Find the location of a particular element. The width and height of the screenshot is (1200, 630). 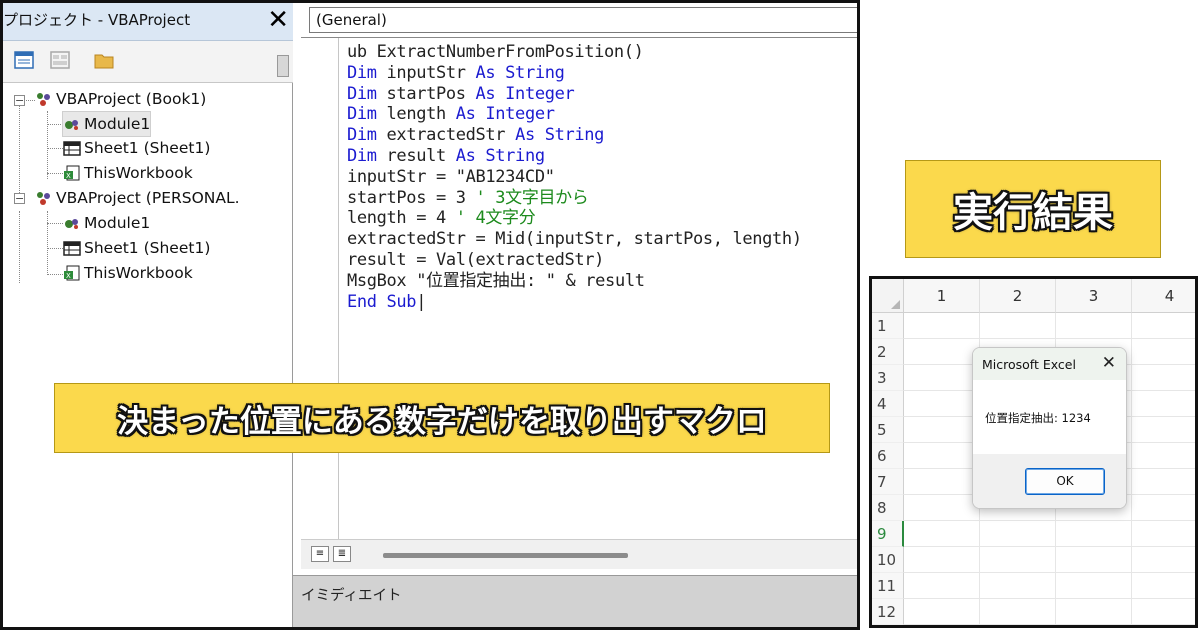

tree-item-vbaproject-personal: VBAProject (PERSONAL. is located at coordinates (137, 198).